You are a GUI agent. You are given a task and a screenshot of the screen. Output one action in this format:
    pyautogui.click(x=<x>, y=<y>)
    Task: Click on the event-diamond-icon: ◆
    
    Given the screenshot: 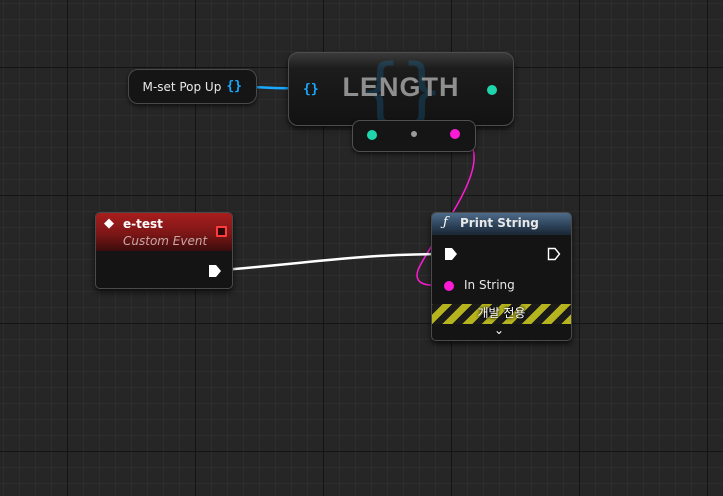 What is the action you would take?
    pyautogui.click(x=109, y=223)
    